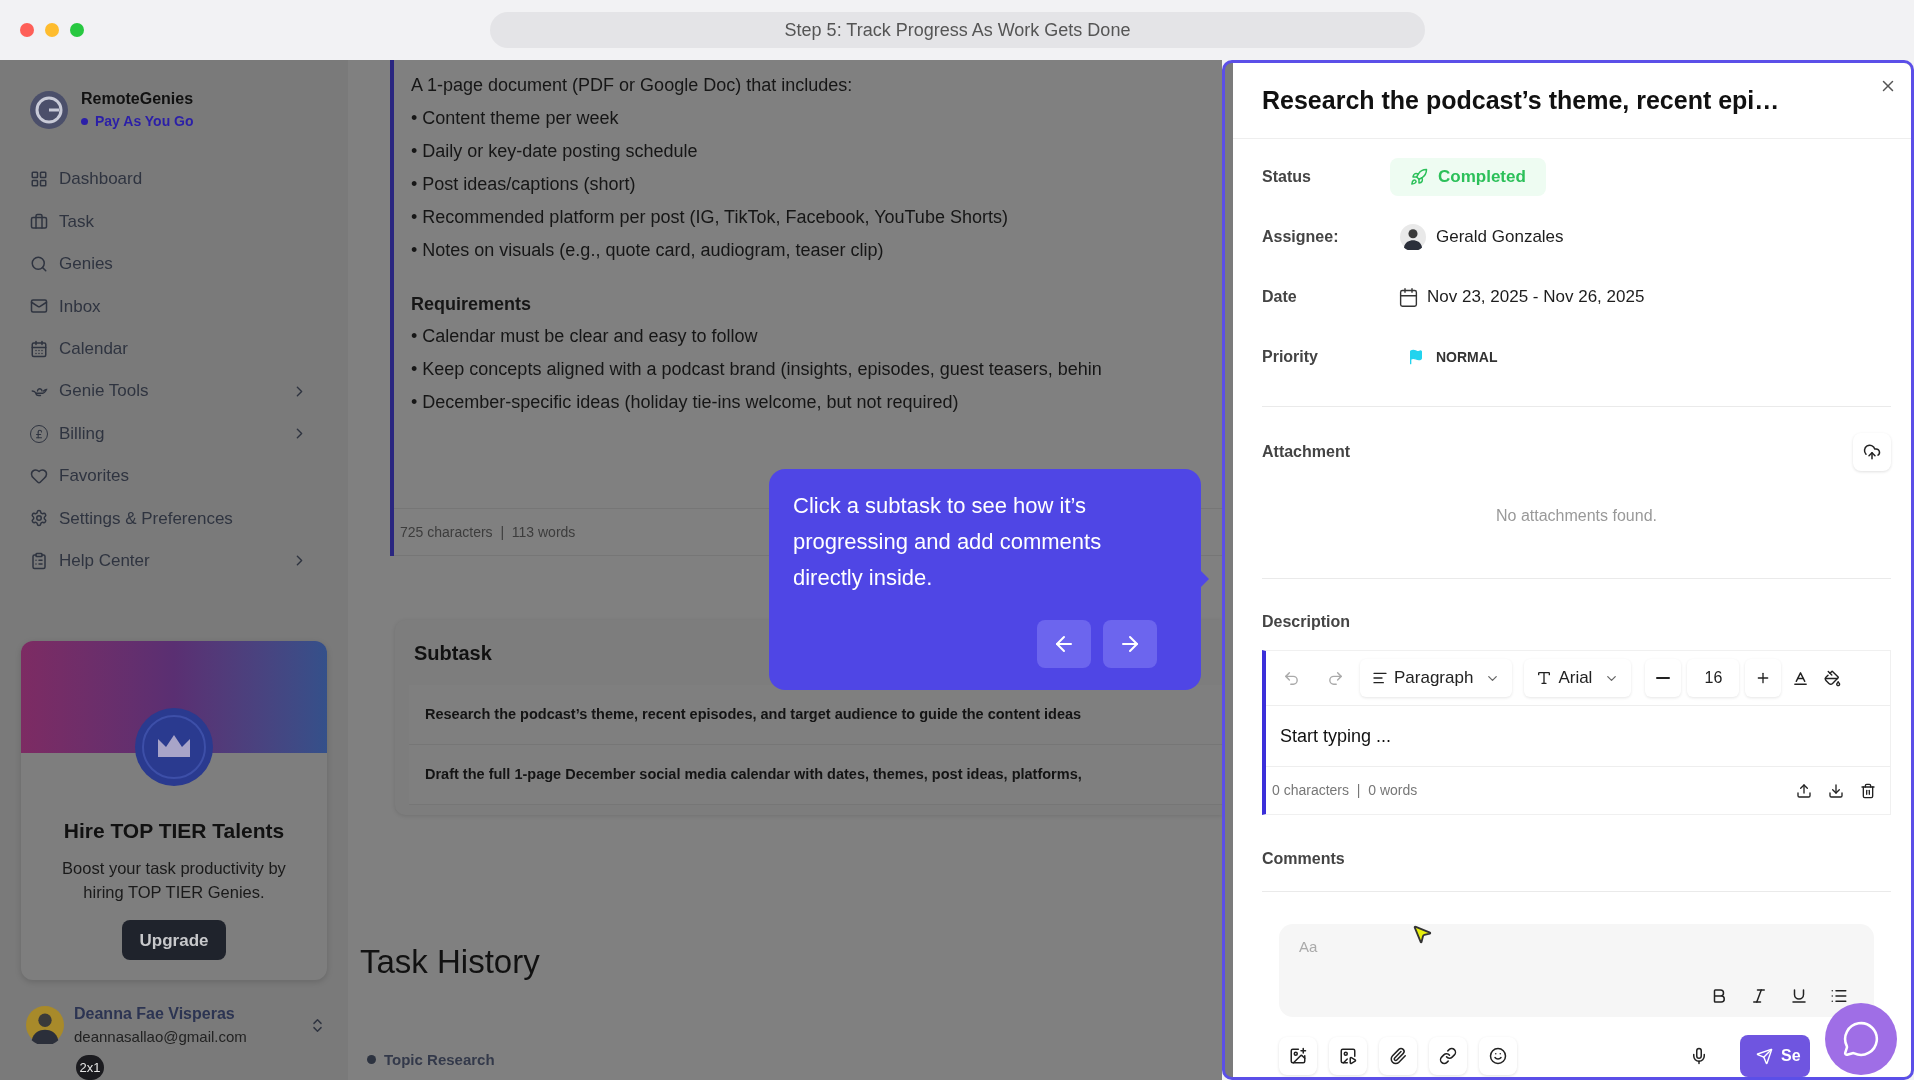 The image size is (1914, 1080). What do you see at coordinates (1309, 947) in the screenshot?
I see `comment-placeholder: Aa` at bounding box center [1309, 947].